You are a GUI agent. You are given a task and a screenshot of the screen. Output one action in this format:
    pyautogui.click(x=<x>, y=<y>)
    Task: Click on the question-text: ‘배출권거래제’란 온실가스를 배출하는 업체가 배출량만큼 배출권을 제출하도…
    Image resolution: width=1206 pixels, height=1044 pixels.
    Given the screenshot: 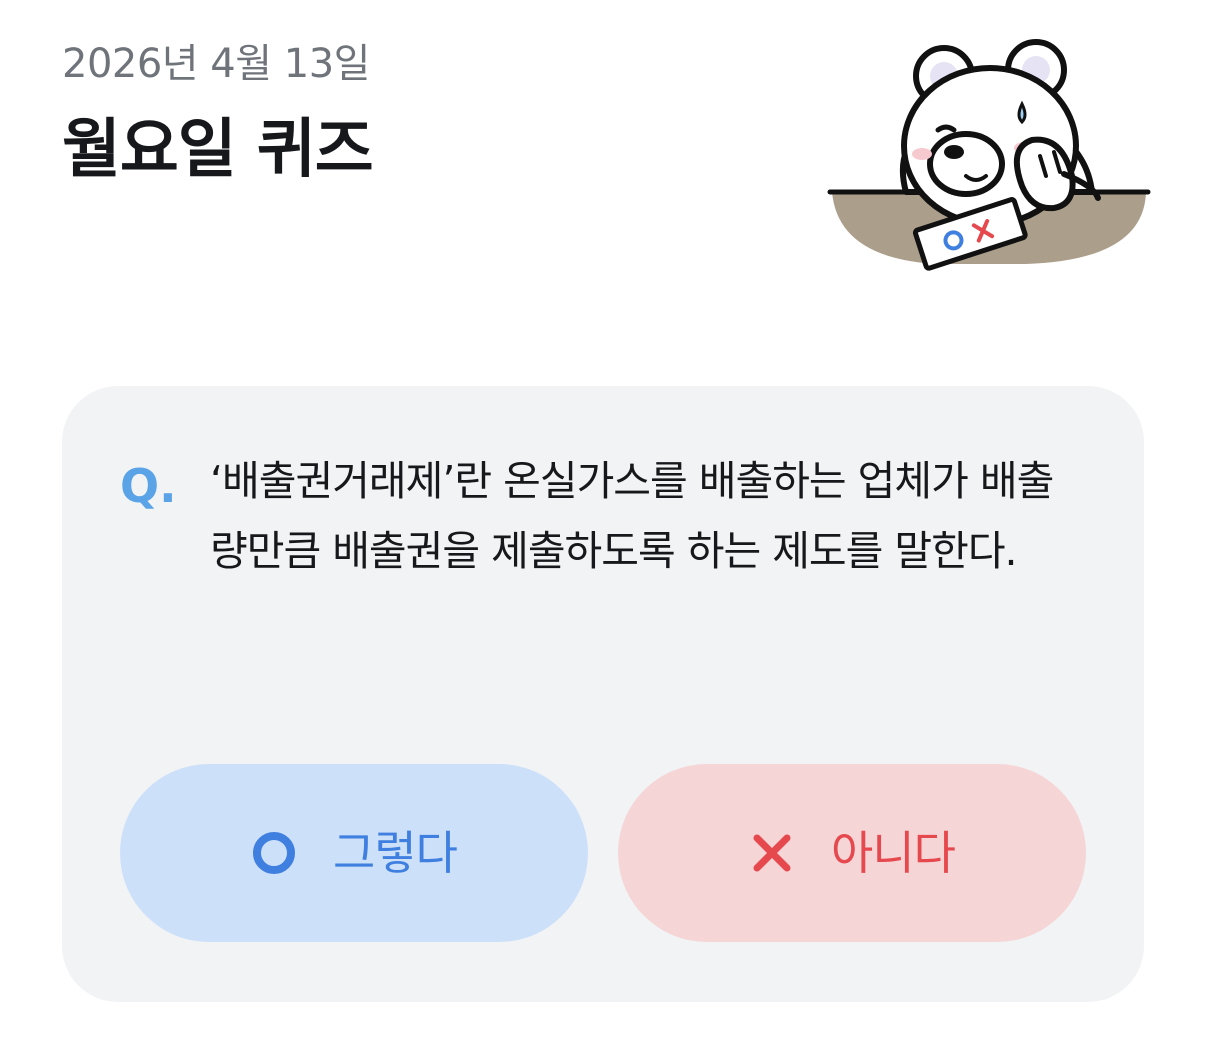 What is the action you would take?
    pyautogui.click(x=632, y=516)
    